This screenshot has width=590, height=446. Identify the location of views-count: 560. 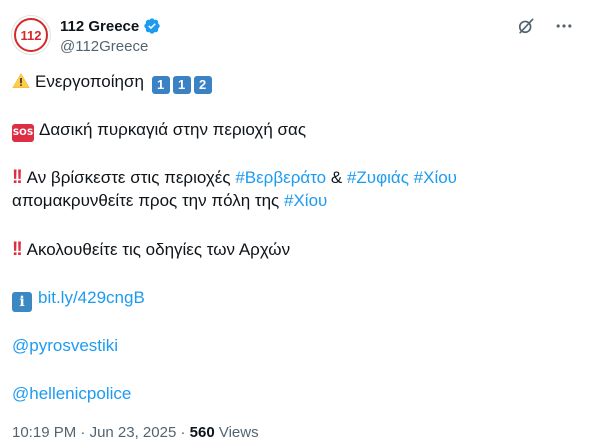
(202, 432).